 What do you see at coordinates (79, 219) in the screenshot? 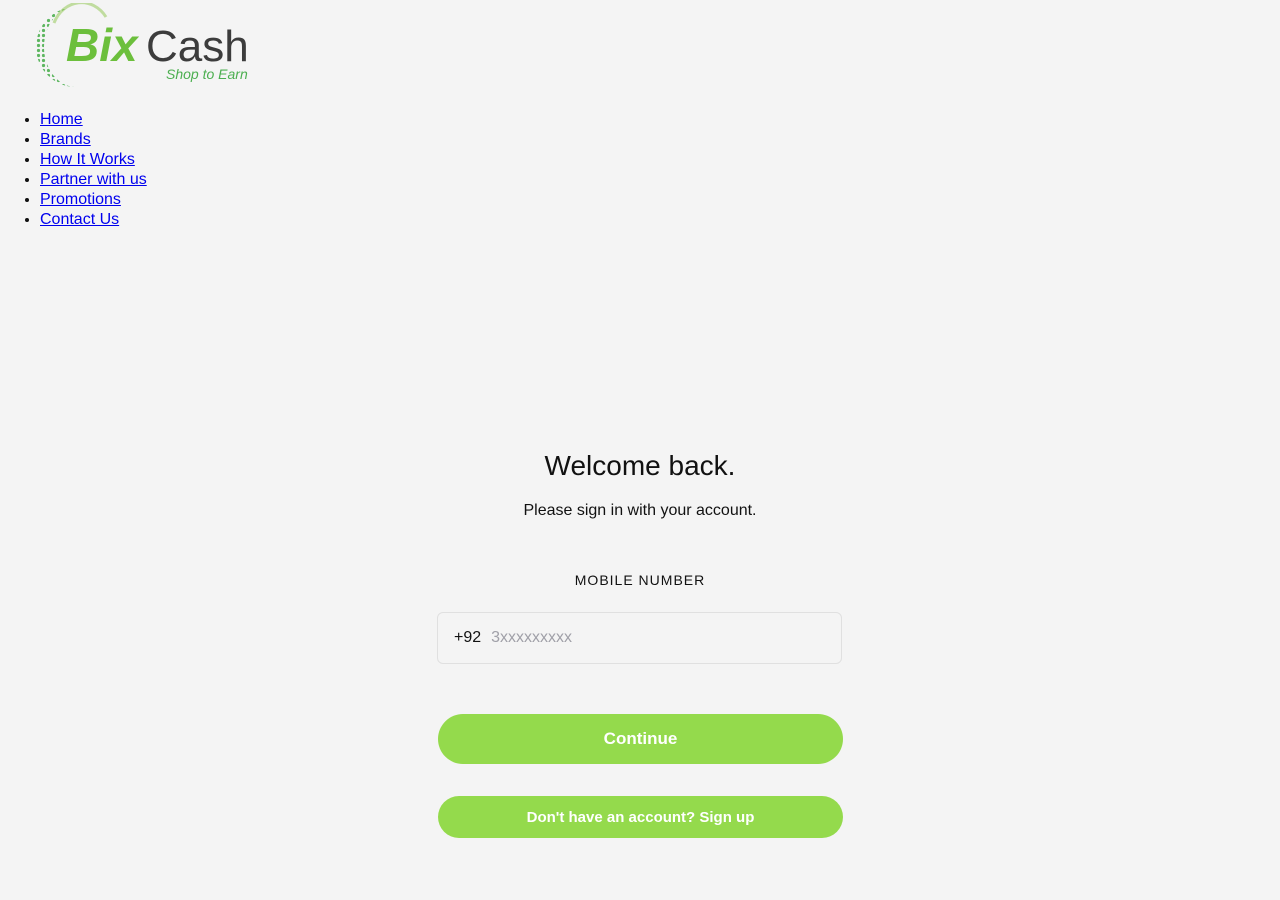
I see `nav-link-contact: Contact Us` at bounding box center [79, 219].